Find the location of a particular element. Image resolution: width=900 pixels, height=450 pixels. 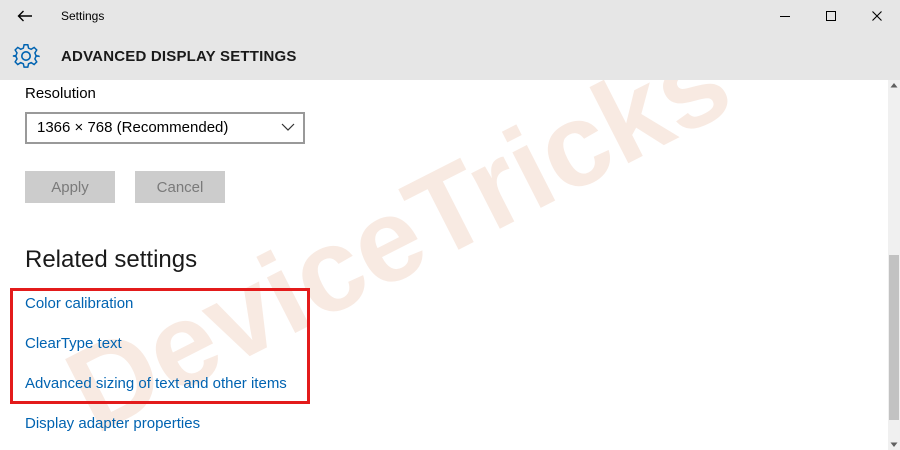

maximize-button is located at coordinates (831, 16).